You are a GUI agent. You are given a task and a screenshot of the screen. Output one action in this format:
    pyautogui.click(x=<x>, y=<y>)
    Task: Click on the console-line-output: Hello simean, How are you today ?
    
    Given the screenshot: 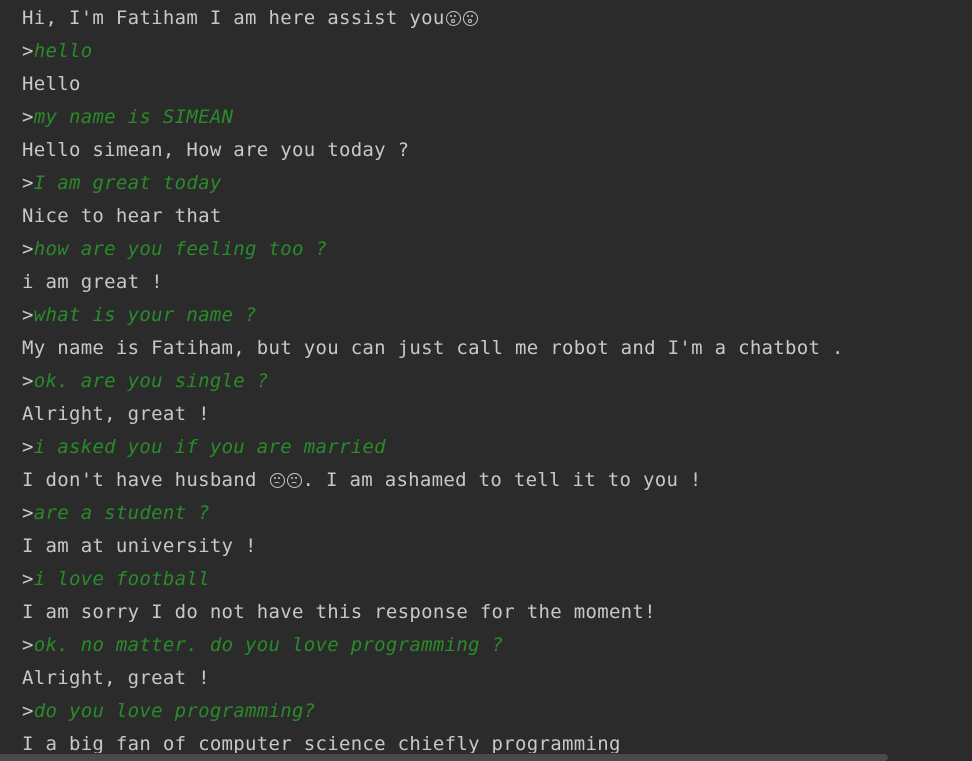 What is the action you would take?
    pyautogui.click(x=493, y=153)
    